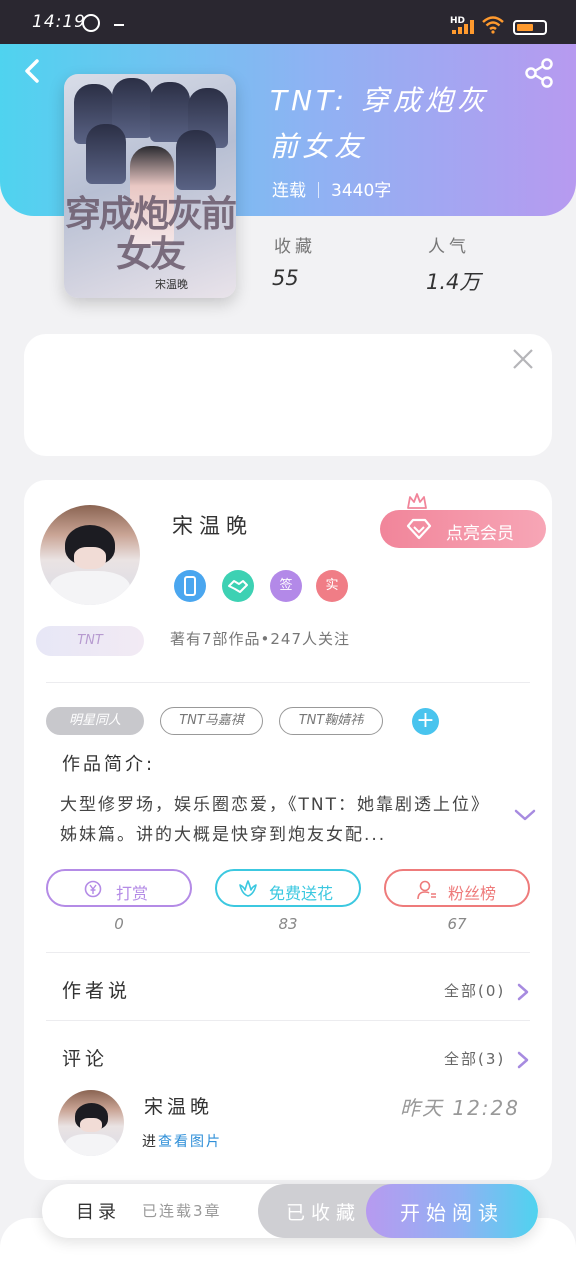  I want to click on toc-button: 目录, so click(98, 1211).